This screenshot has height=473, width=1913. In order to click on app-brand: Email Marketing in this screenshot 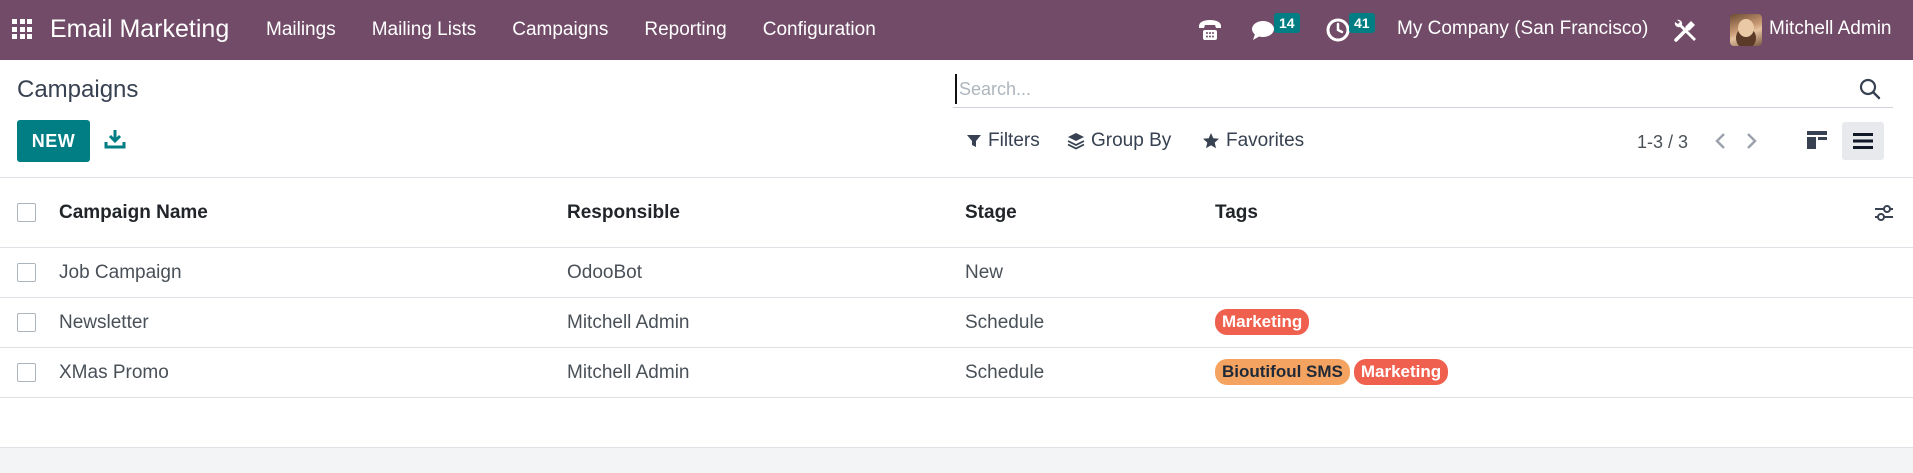, I will do `click(139, 29)`.